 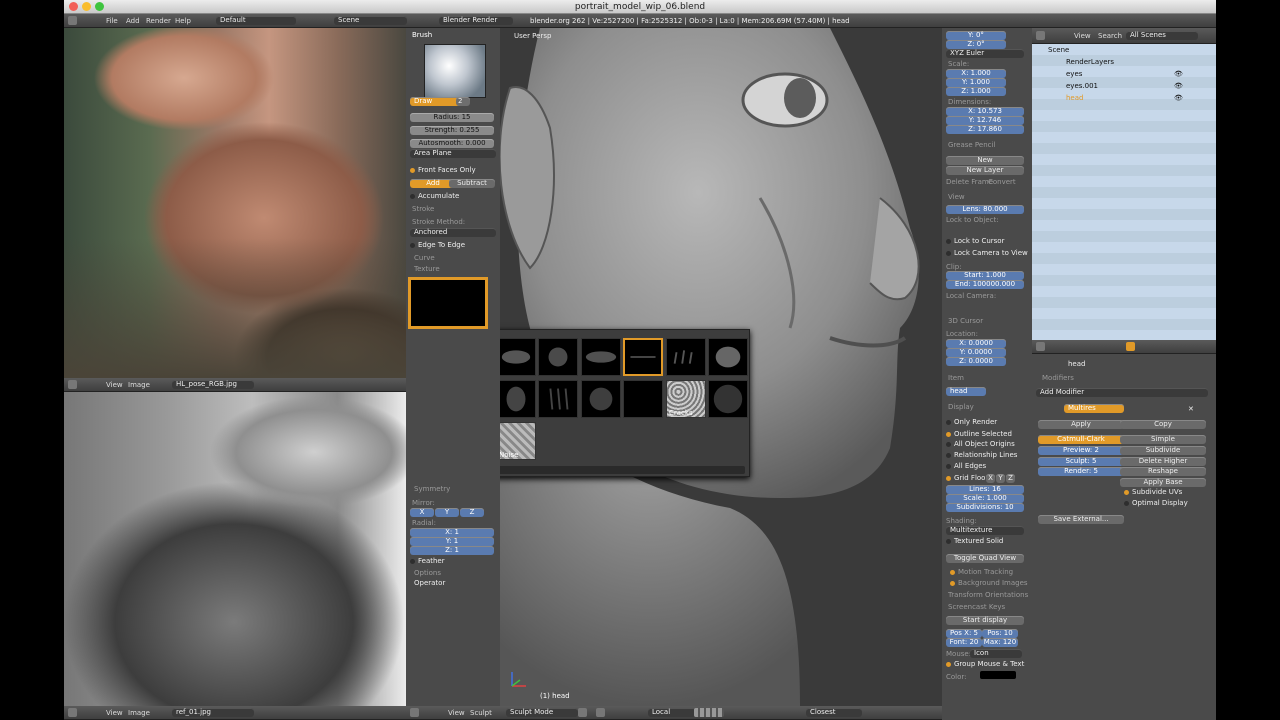 What do you see at coordinates (423, 209) in the screenshot?
I see `stroke-panel-header: Stroke` at bounding box center [423, 209].